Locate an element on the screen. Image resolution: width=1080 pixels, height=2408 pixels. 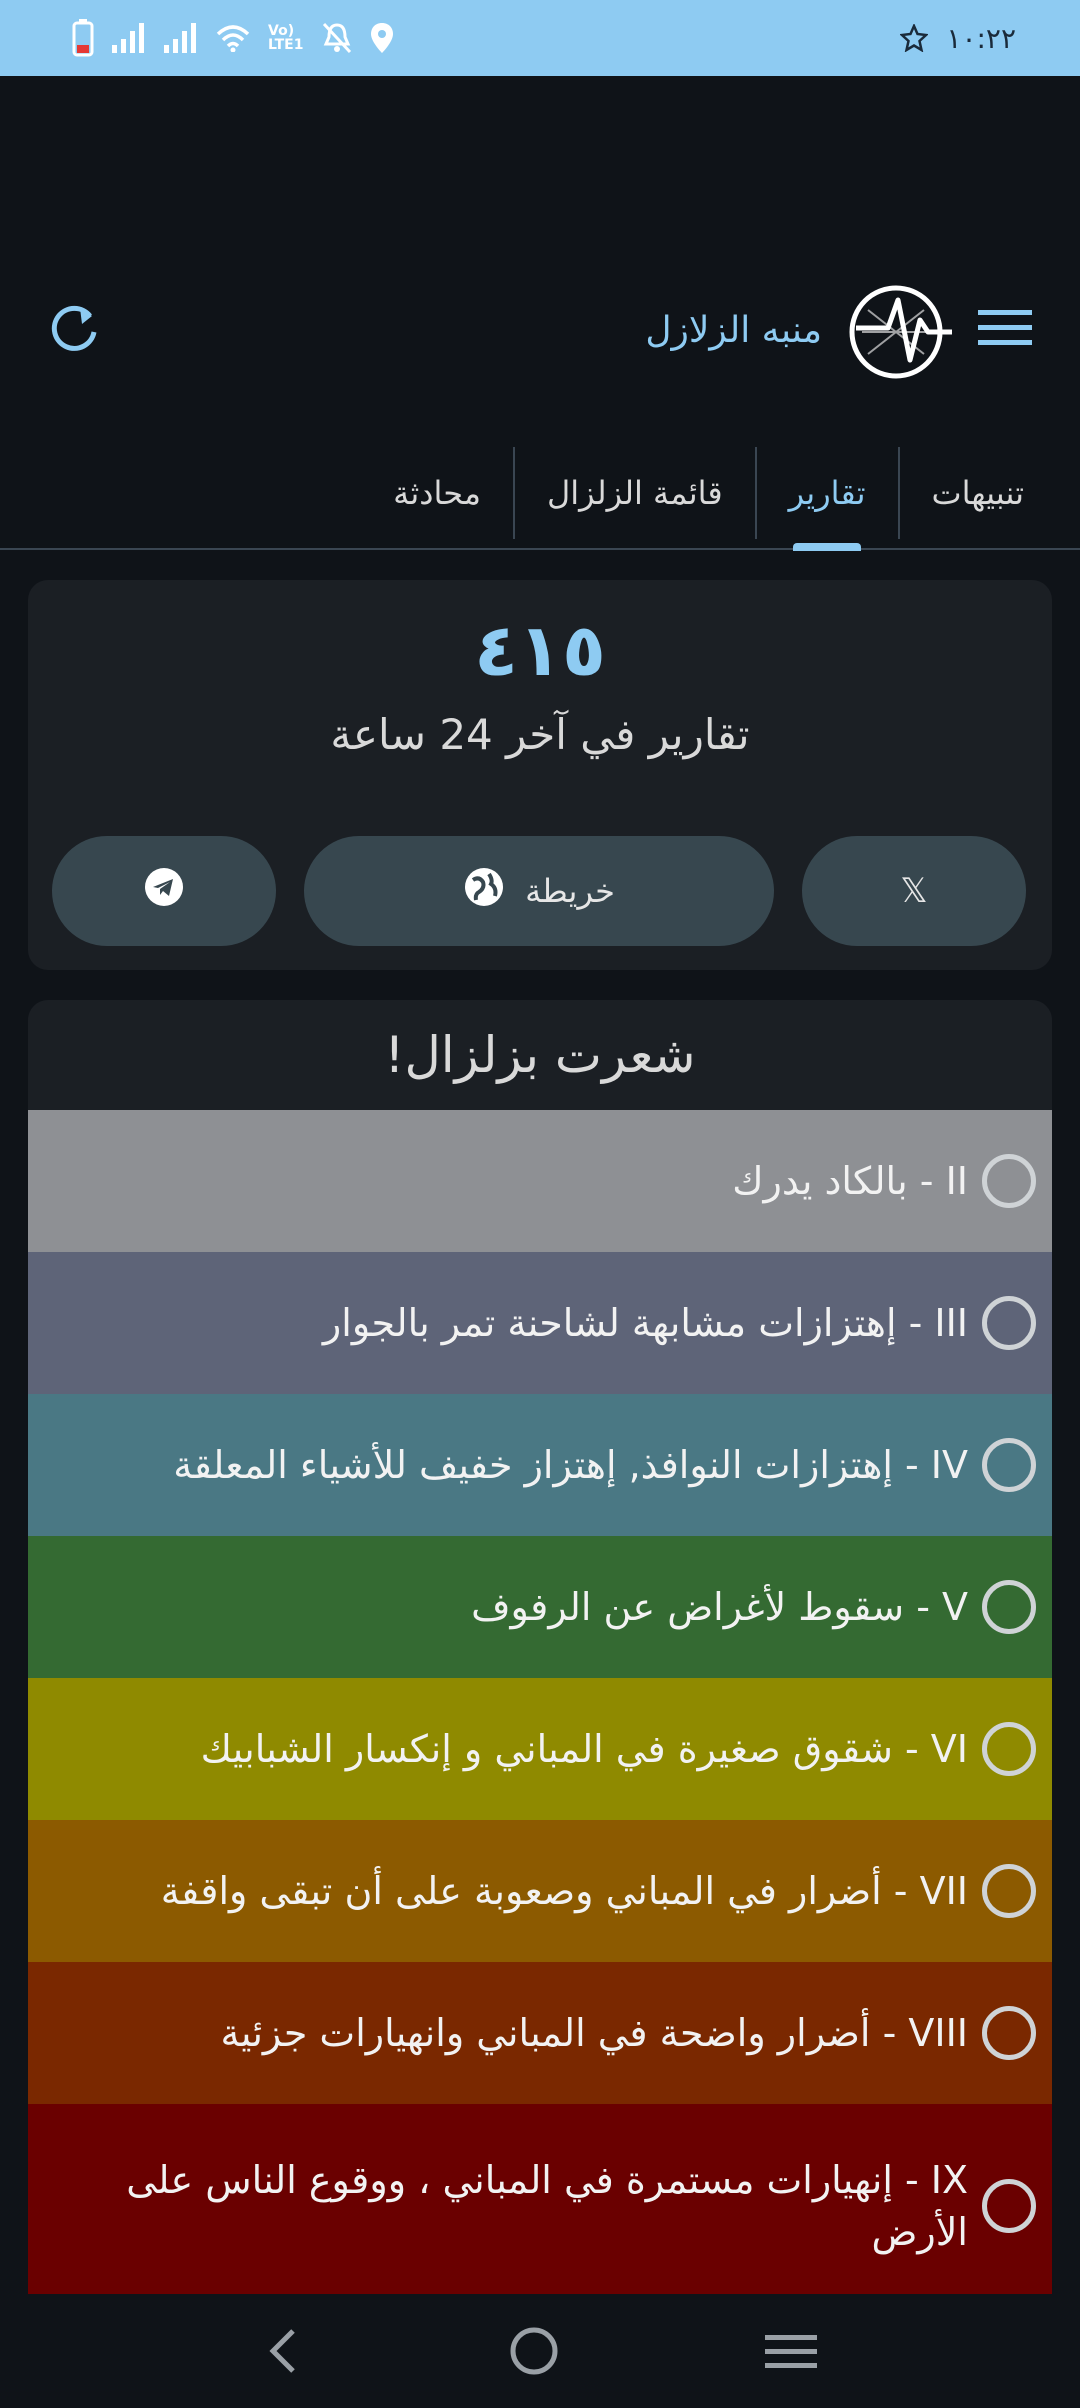
telegram-button is located at coordinates (164, 891).